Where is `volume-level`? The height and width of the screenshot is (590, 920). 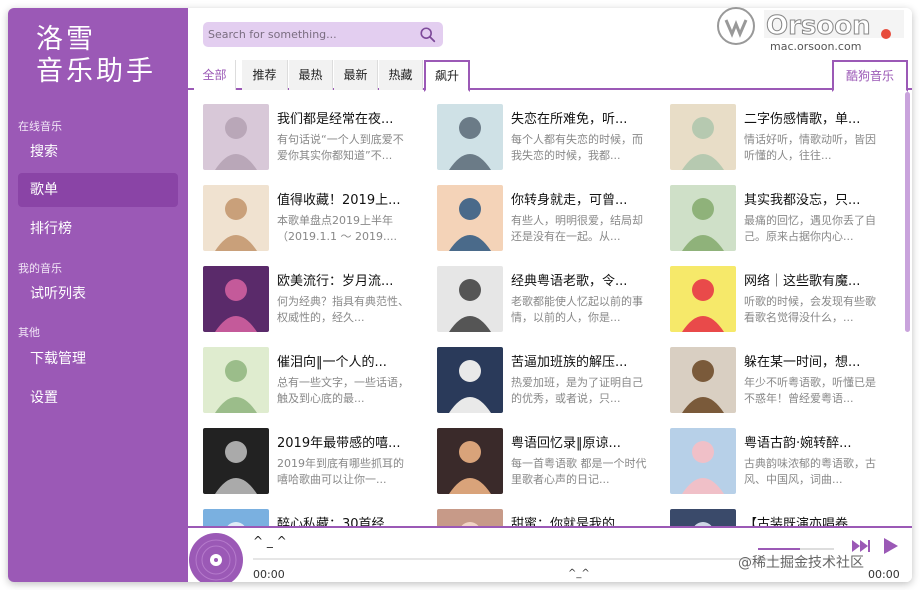
volume-level is located at coordinates (779, 549).